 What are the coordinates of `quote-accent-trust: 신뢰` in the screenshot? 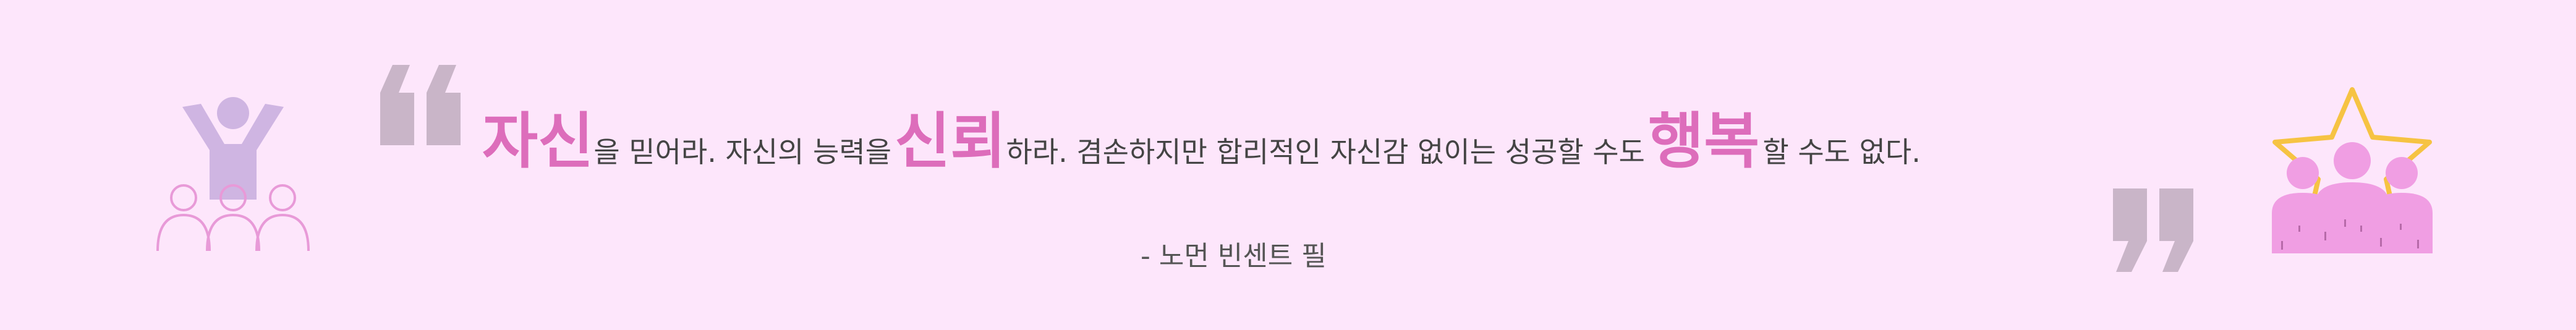 It's located at (950, 141).